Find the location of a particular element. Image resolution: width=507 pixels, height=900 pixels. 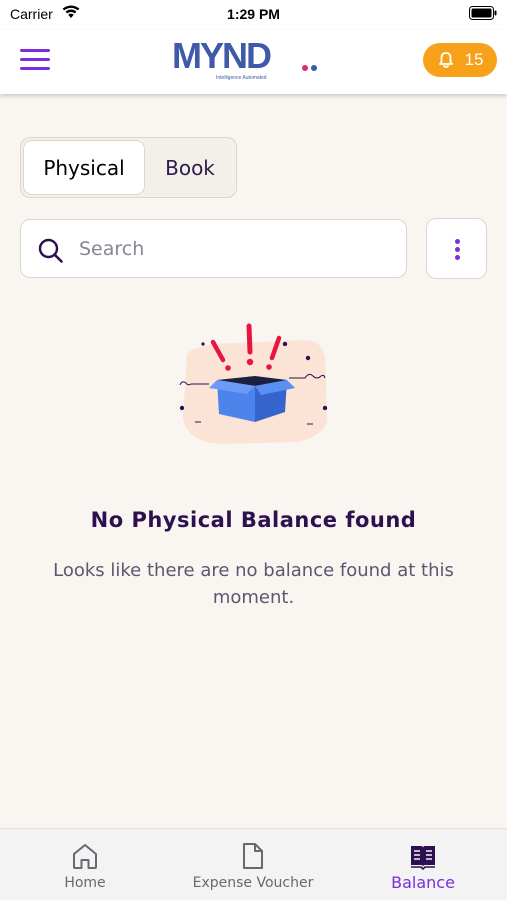

search-input is located at coordinates (234, 249).